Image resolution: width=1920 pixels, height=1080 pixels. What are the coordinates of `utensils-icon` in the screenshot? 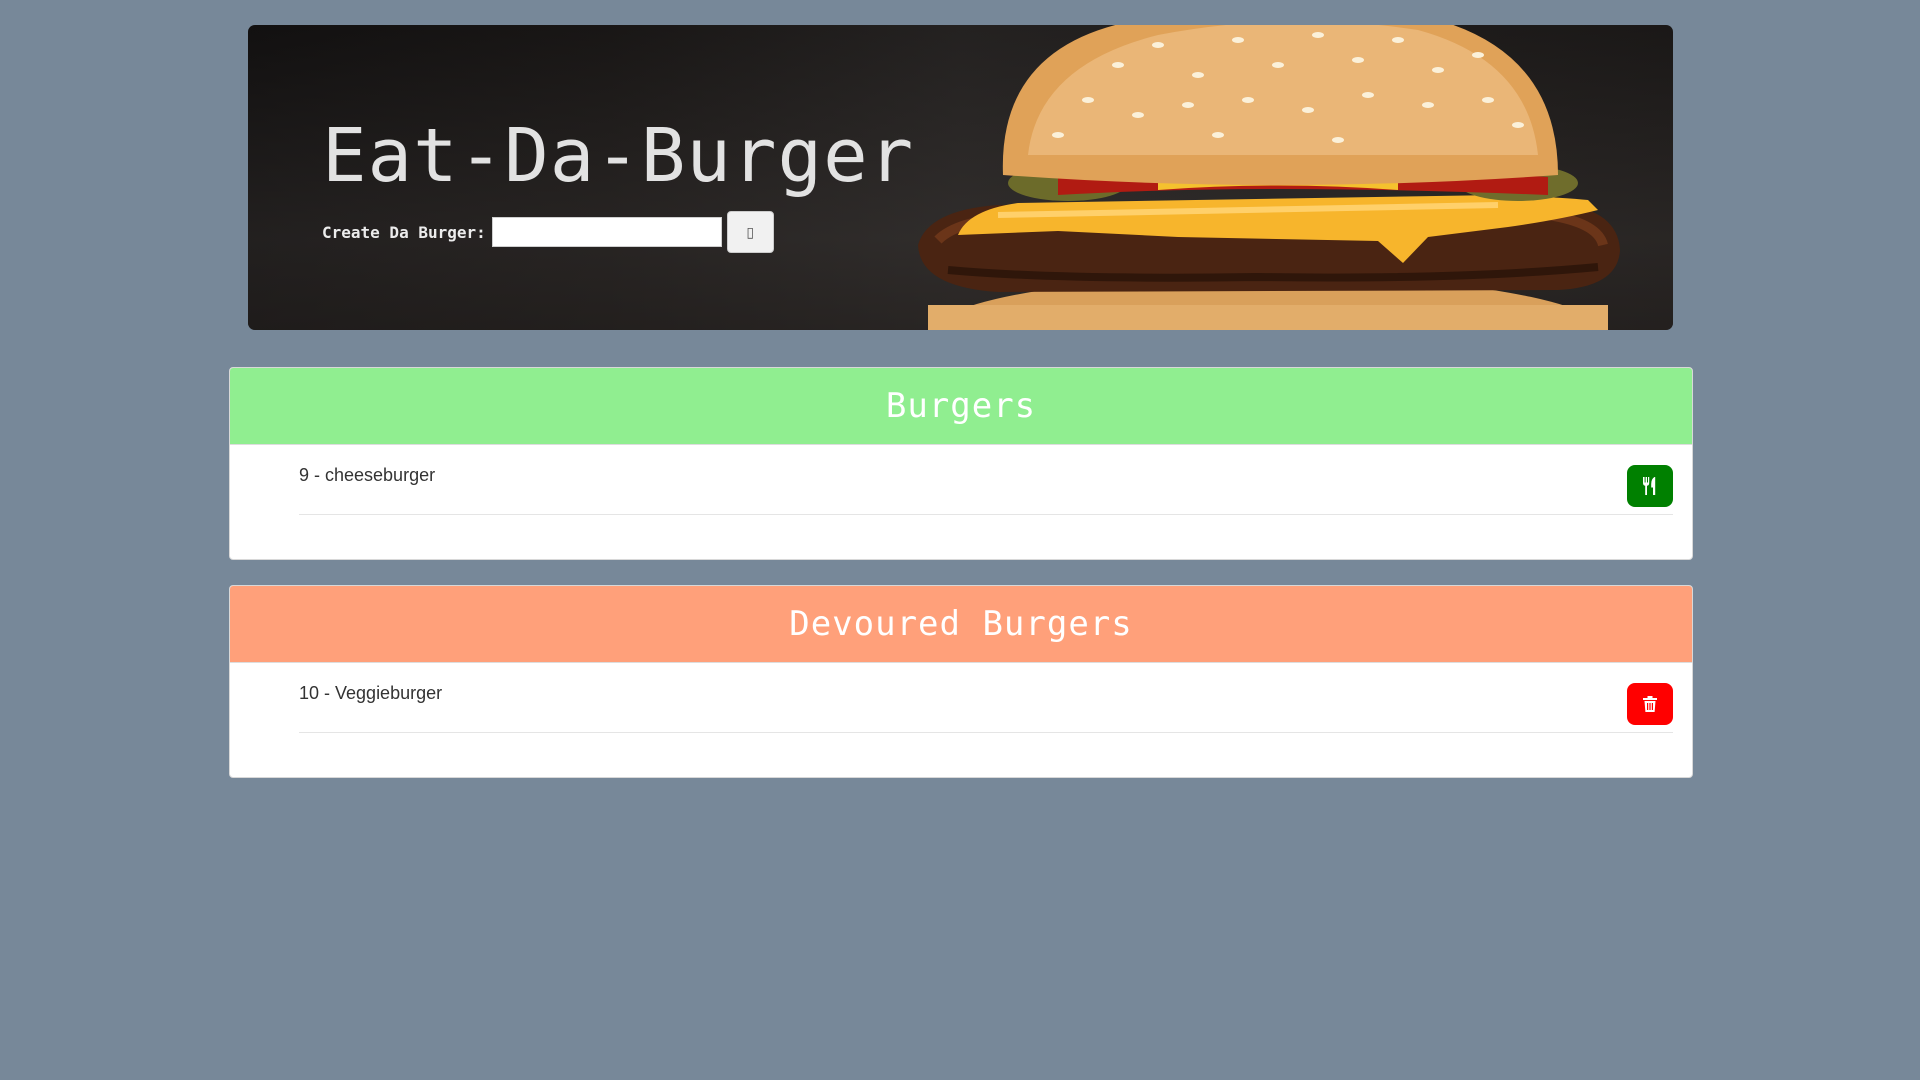 It's located at (1649, 486).